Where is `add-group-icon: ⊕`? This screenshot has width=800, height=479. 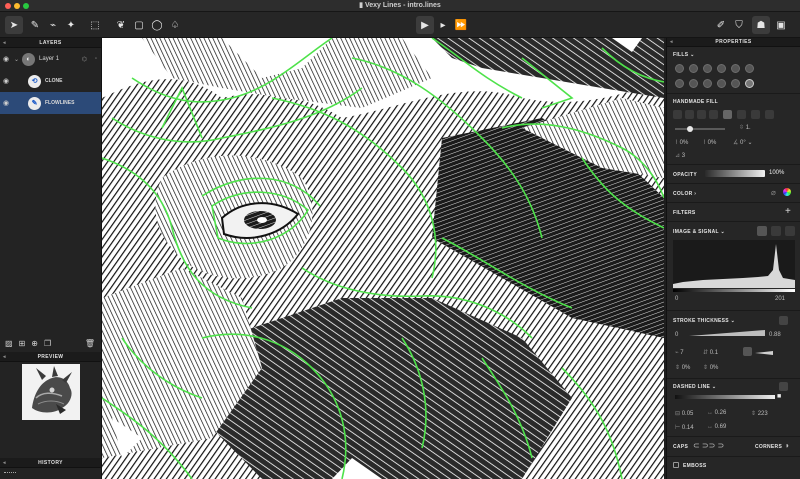
add-group-icon: ⊕ is located at coordinates (34, 343).